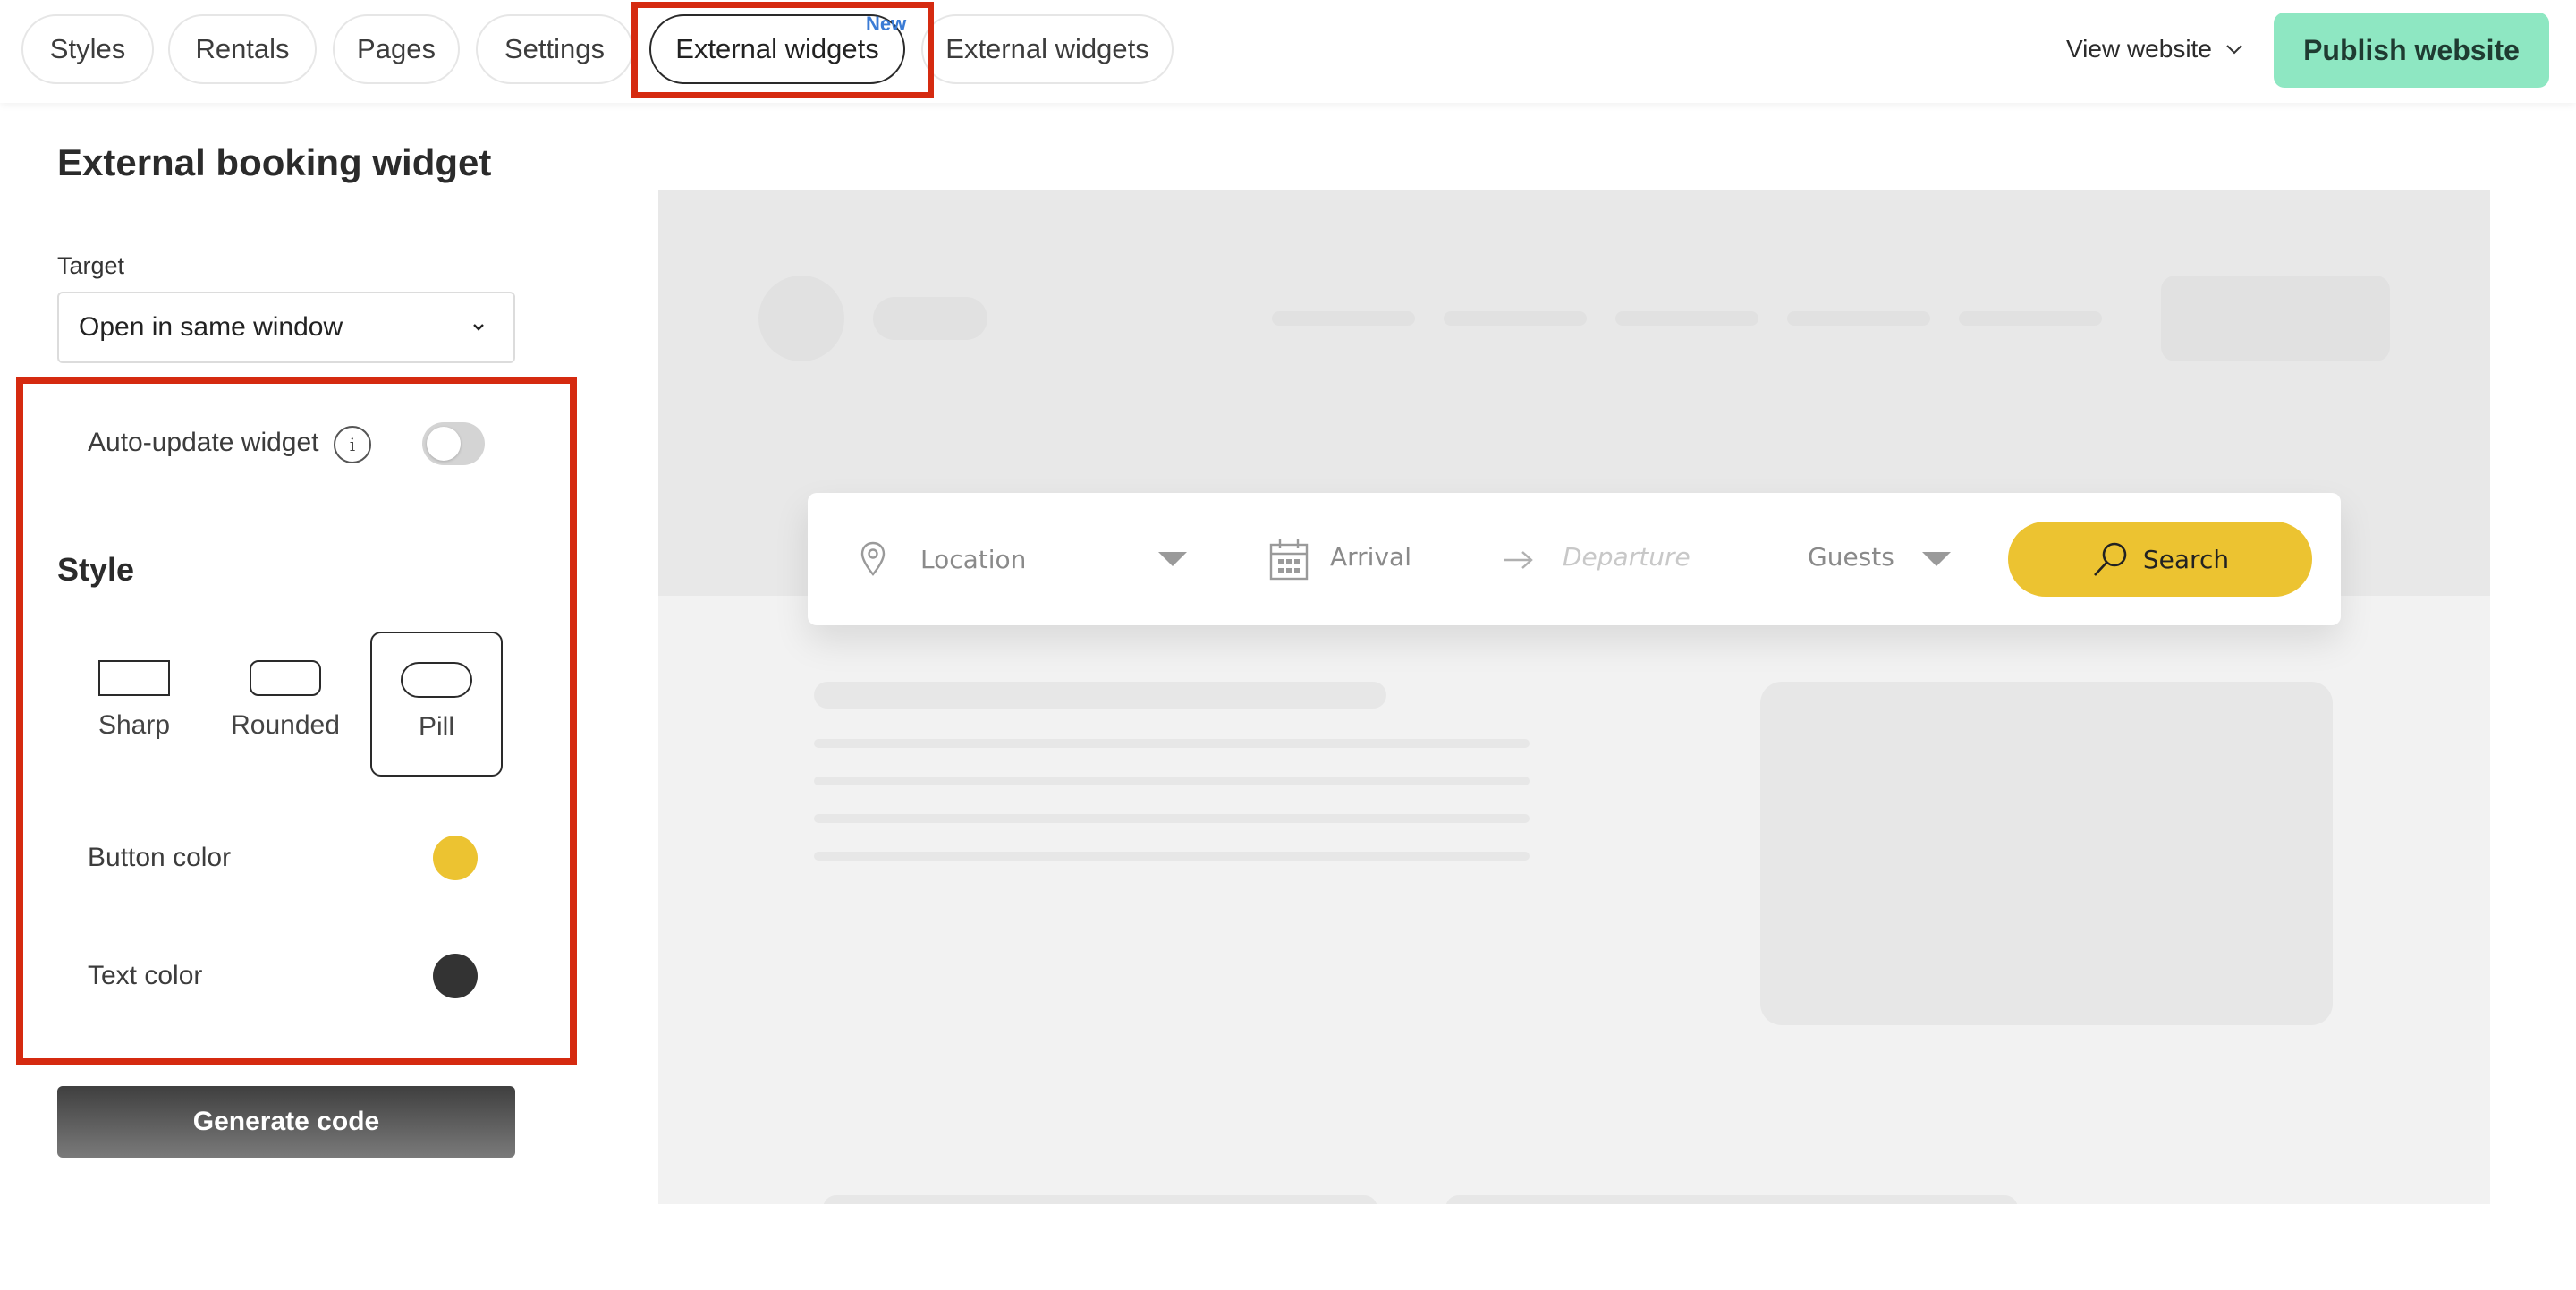 The image size is (2576, 1290). Describe the element at coordinates (1100, 695) in the screenshot. I see `placeholder-heading` at that location.